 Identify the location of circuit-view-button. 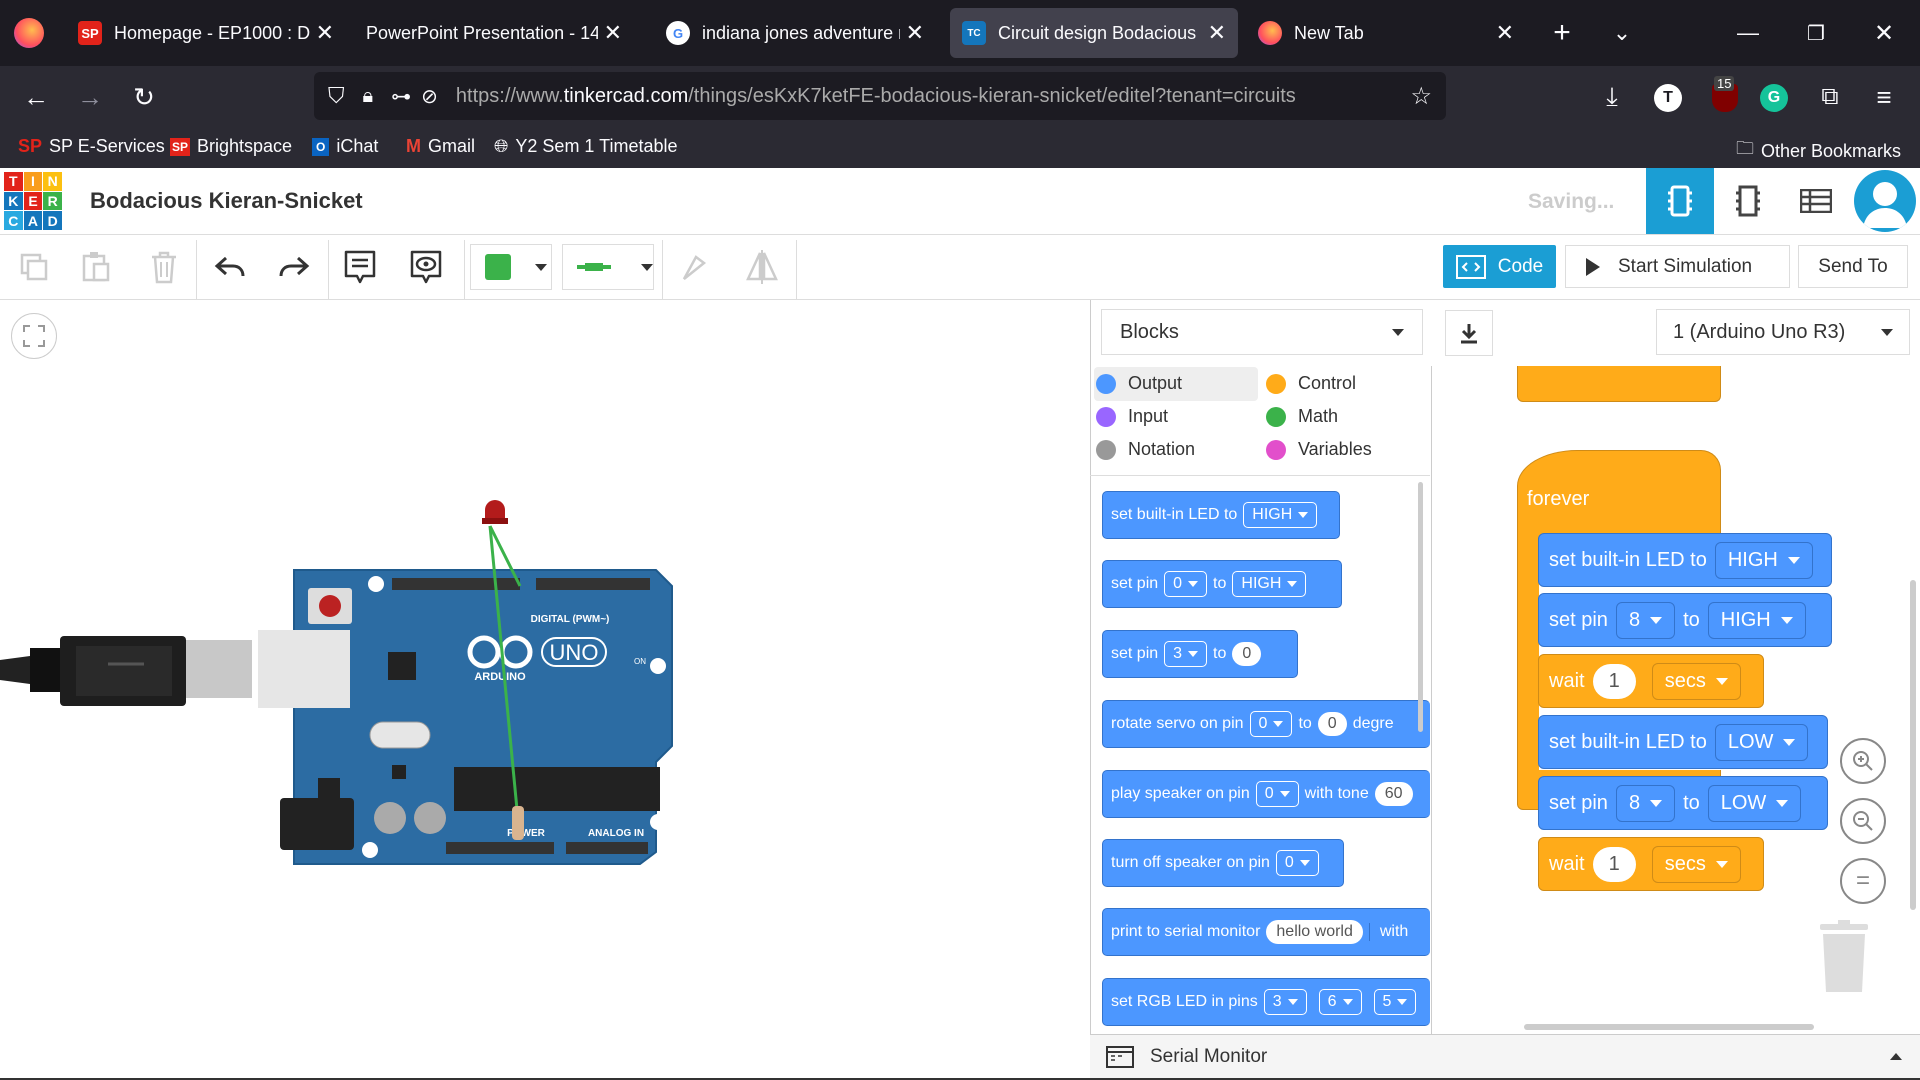
(1680, 201).